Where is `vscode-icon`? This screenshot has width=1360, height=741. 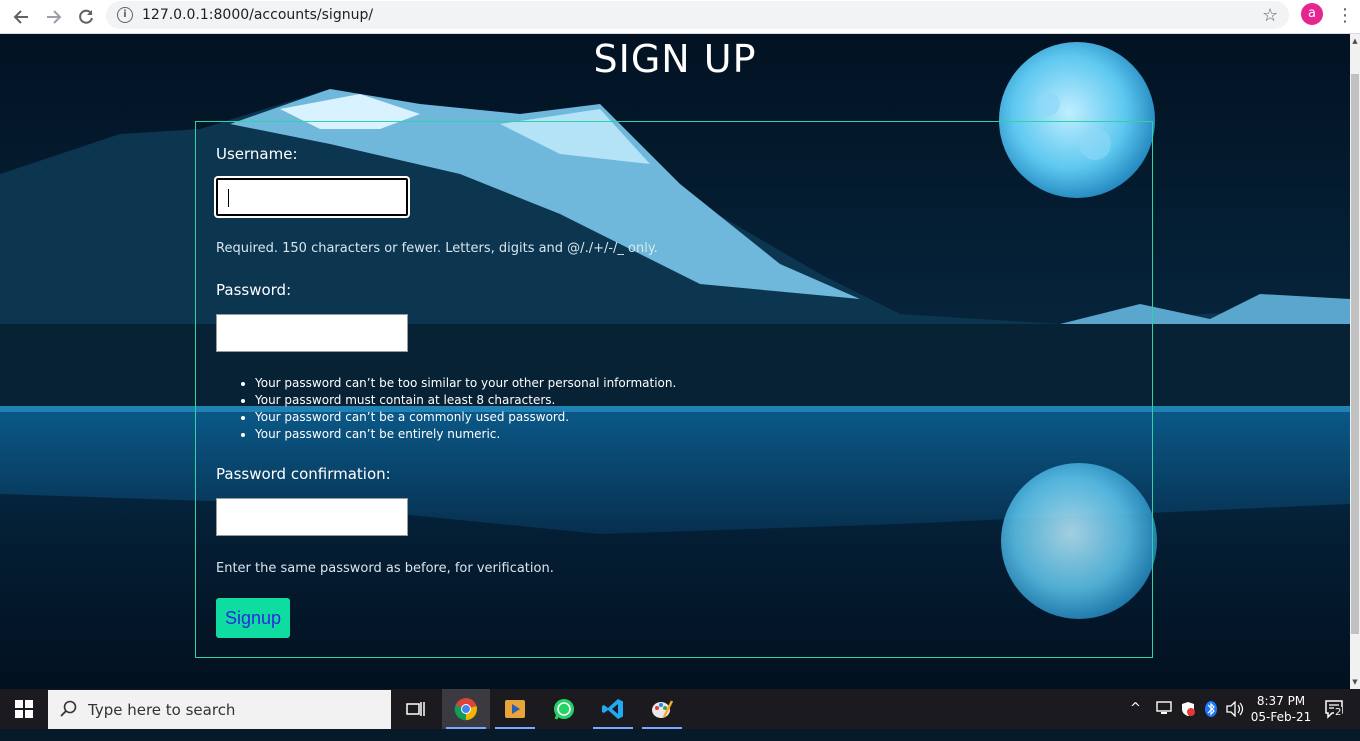 vscode-icon is located at coordinates (613, 709).